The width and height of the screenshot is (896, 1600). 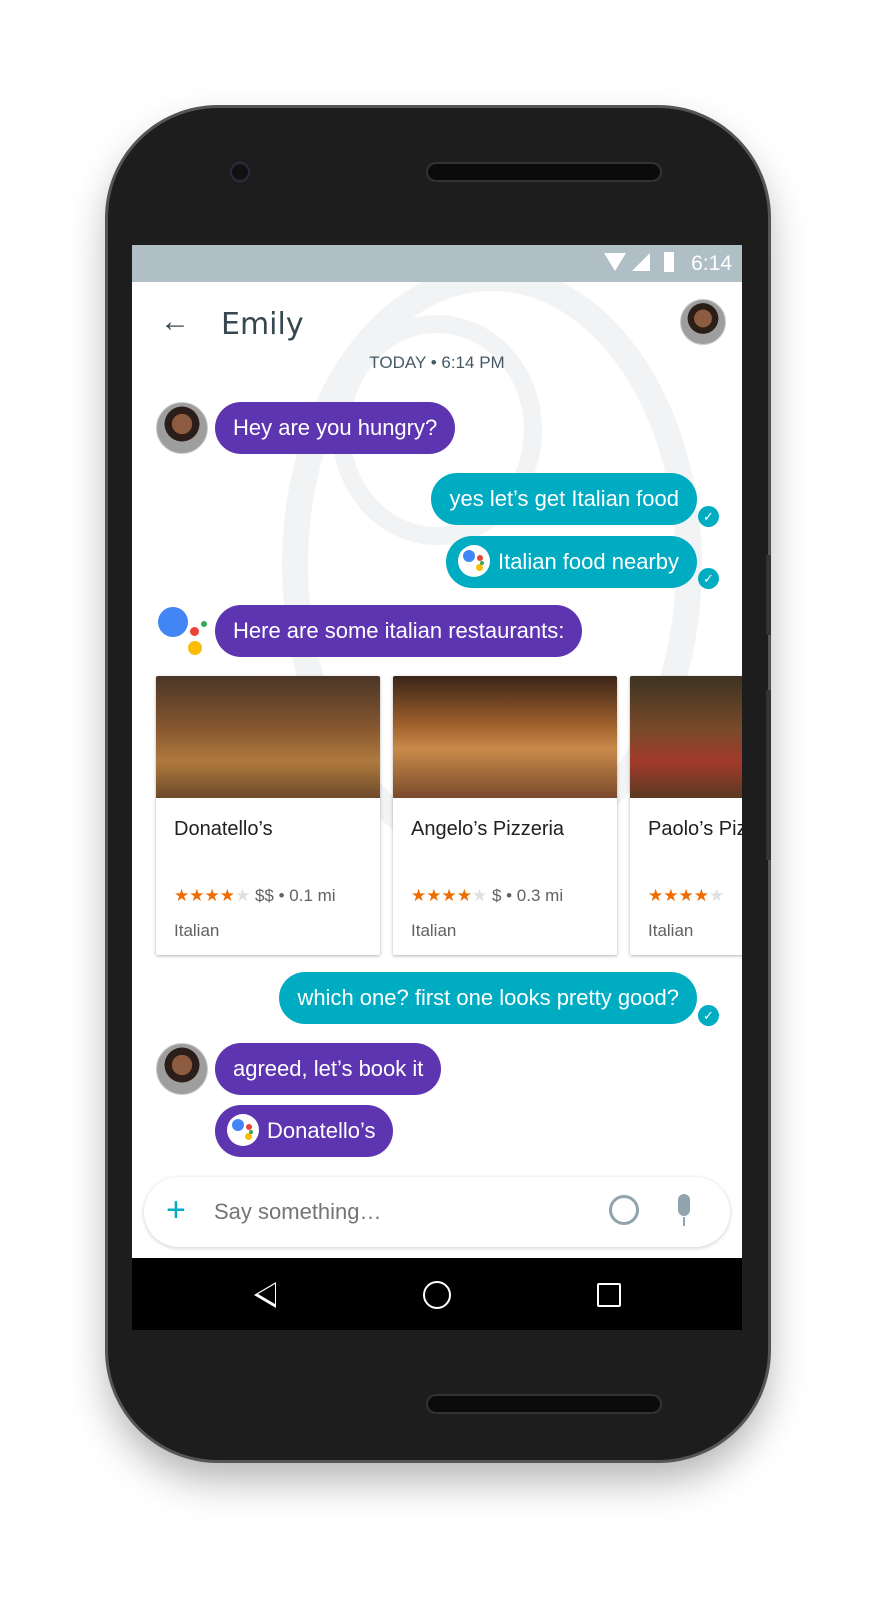 What do you see at coordinates (527, 895) in the screenshot?
I see `price-distance: $ • 0.3 mi` at bounding box center [527, 895].